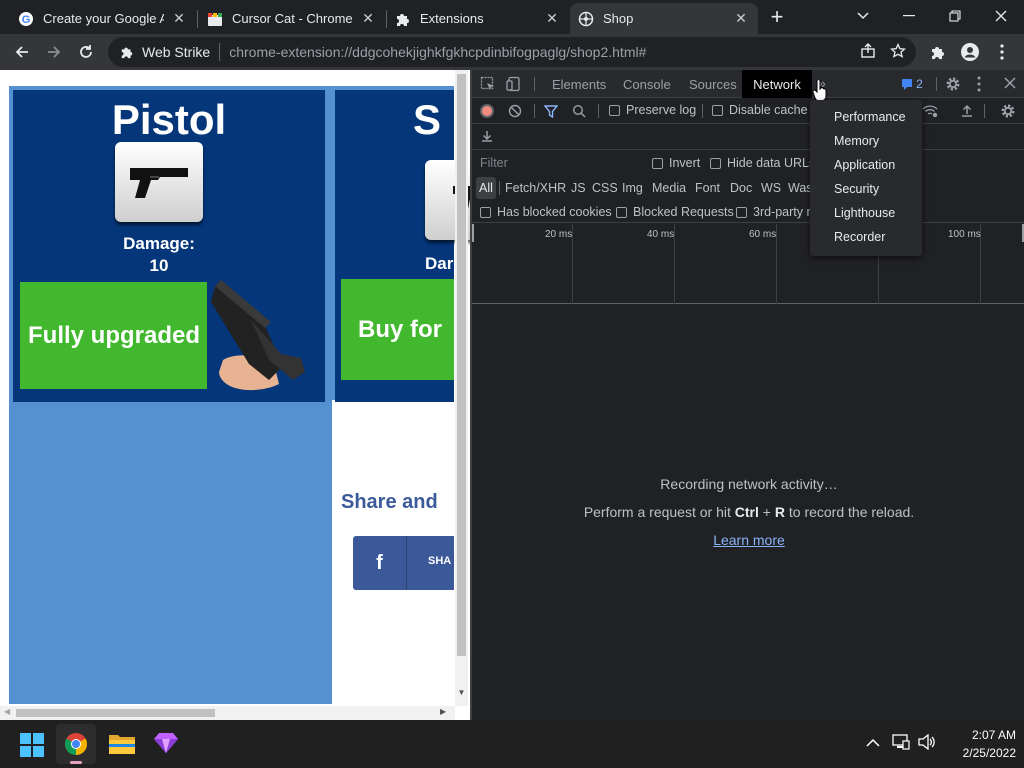 Image resolution: width=1024 pixels, height=768 pixels. I want to click on volume-icon, so click(927, 744).